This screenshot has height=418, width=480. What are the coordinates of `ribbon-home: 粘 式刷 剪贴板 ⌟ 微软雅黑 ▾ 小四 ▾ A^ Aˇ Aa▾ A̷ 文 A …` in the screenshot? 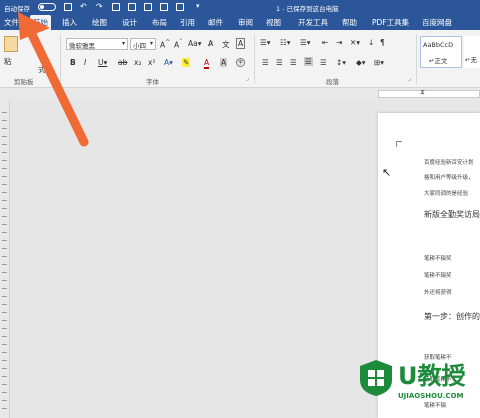 It's located at (240, 59).